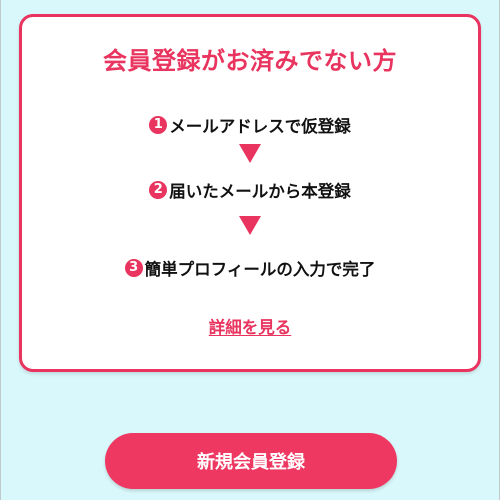  I want to click on step-2: 2 届いたメールから本登録, so click(250, 190).